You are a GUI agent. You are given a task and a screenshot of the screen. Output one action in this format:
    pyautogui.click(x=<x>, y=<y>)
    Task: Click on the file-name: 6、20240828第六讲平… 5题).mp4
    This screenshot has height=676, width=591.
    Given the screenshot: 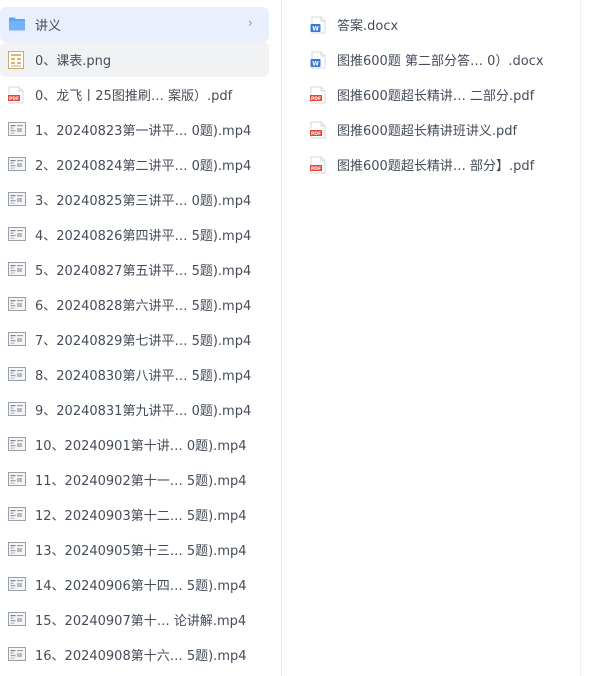 What is the action you would take?
    pyautogui.click(x=143, y=306)
    